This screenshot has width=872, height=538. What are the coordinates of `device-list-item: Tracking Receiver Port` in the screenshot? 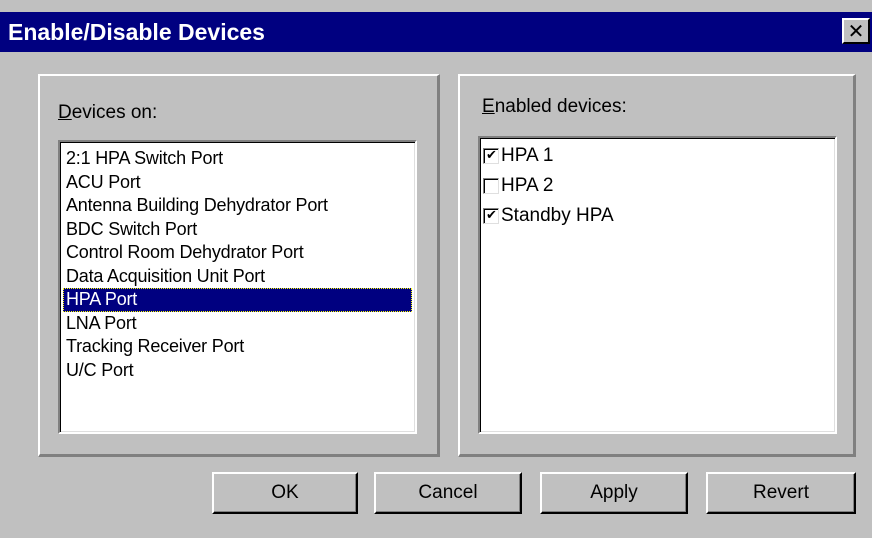 It's located at (237, 347).